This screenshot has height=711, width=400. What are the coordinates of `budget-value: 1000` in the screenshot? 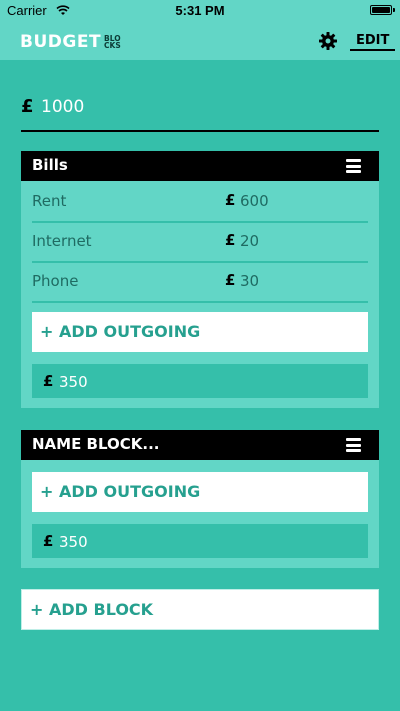 It's located at (62, 107).